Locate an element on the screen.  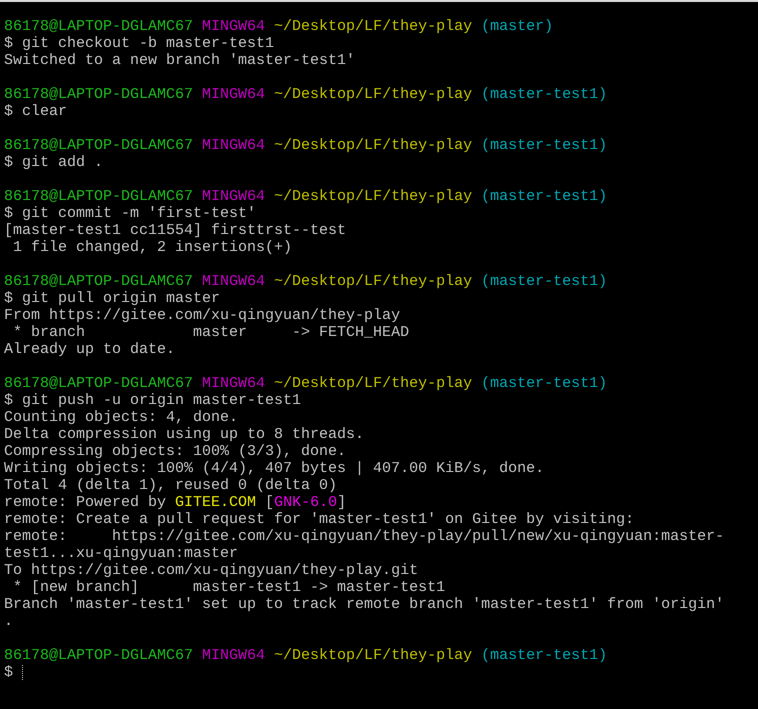
terminal-line: $ git checkout -b master-test1 is located at coordinates (139, 43).